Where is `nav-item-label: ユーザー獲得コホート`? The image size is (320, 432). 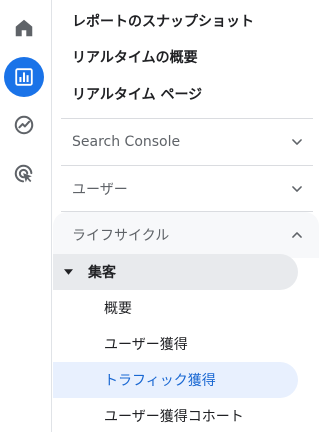
nav-item-label: ユーザー獲得コホート is located at coordinates (174, 417).